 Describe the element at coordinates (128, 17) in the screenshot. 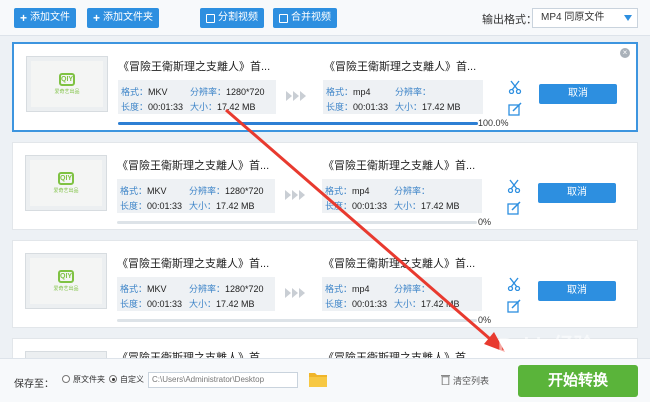

I see `add-folder-label: 添加文件夹` at that location.